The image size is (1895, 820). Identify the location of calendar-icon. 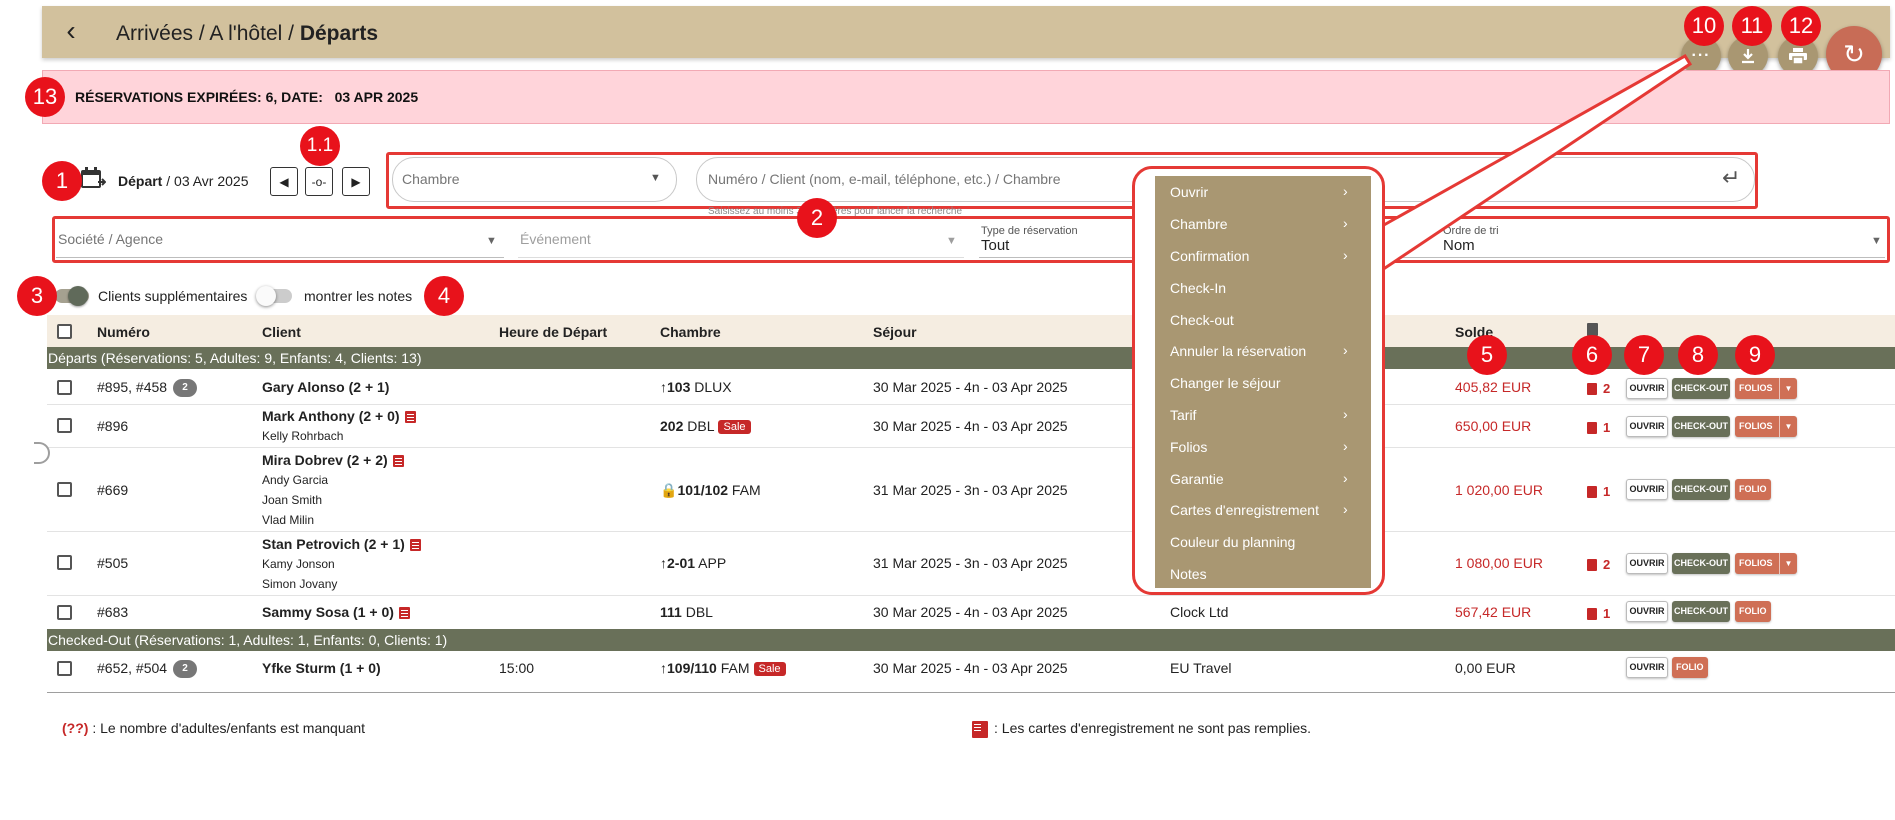
(93, 179).